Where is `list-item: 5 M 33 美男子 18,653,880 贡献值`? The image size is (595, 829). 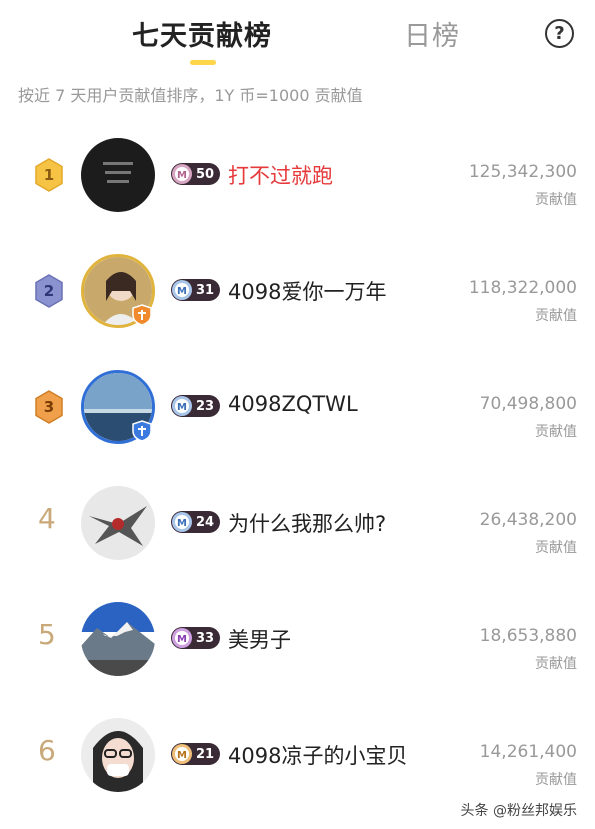
list-item: 5 M 33 美男子 18,653,880 贡献值 is located at coordinates (297, 640).